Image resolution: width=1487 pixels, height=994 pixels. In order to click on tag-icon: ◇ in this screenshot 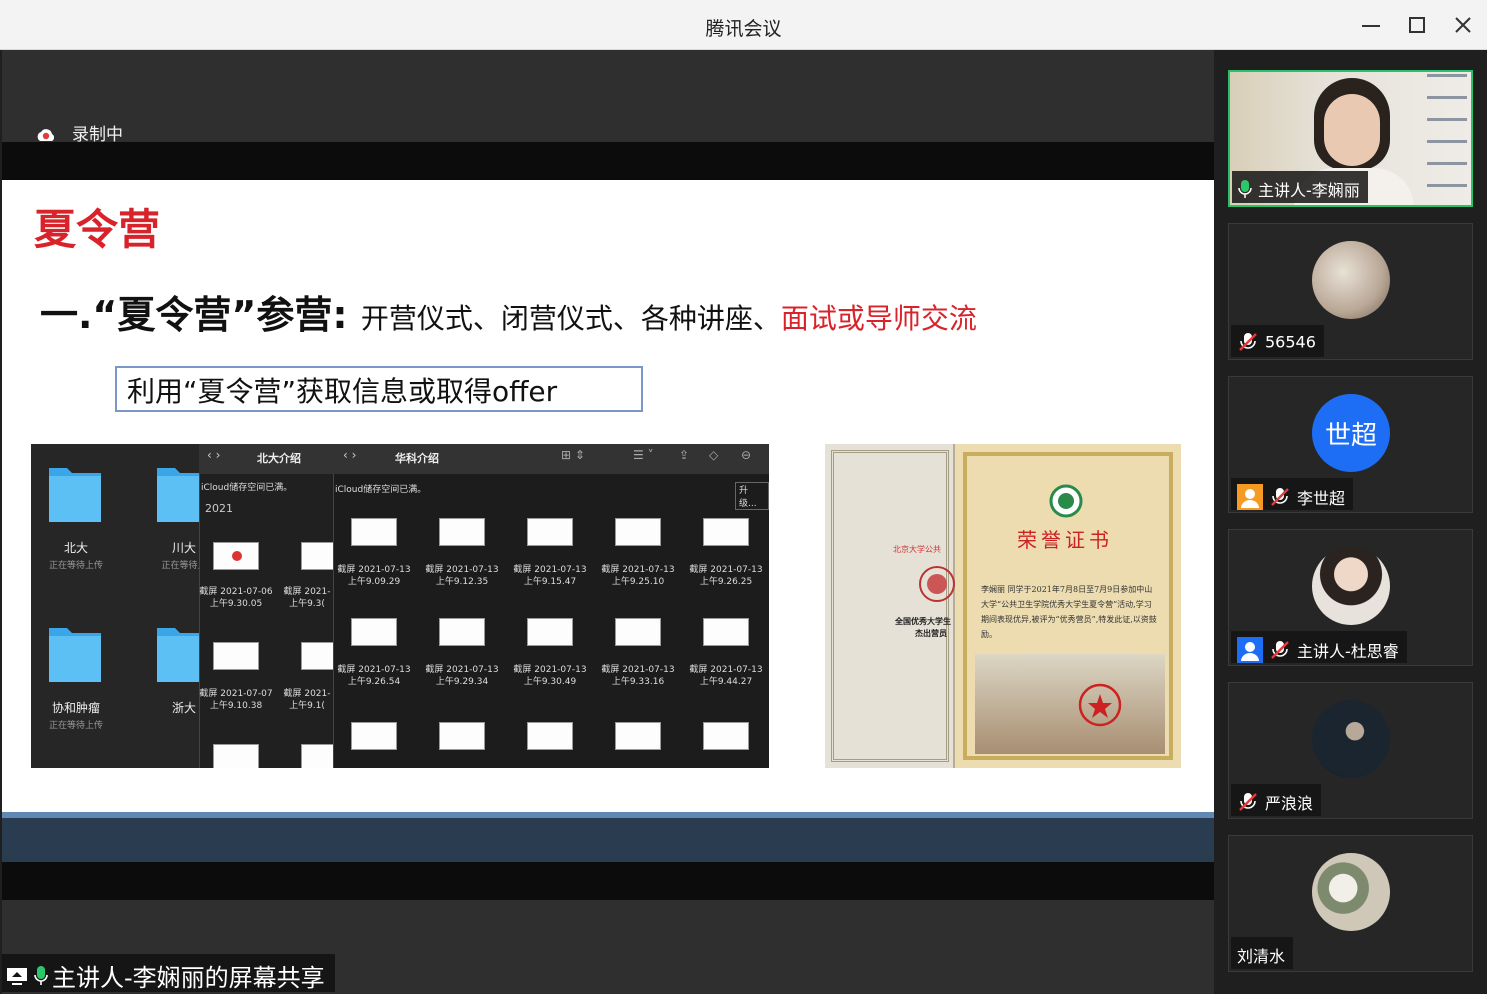, I will do `click(713, 455)`.